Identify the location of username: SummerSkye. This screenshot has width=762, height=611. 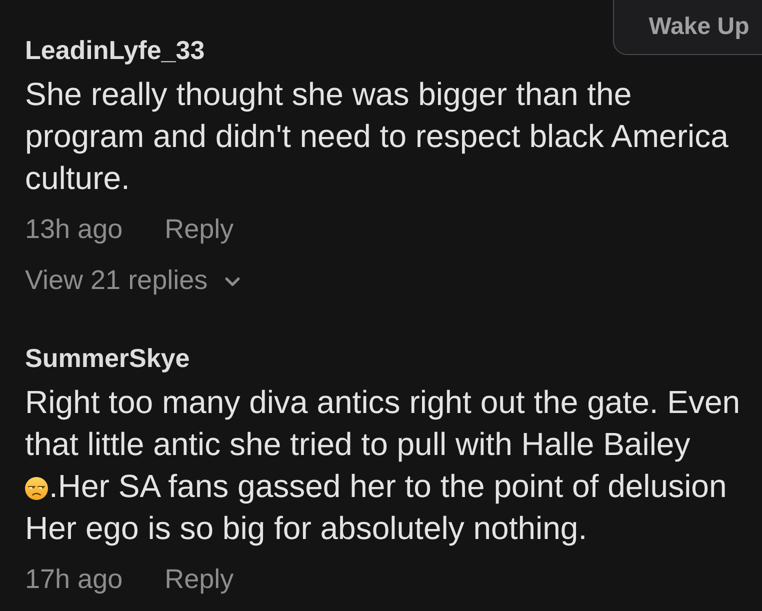
(107, 358).